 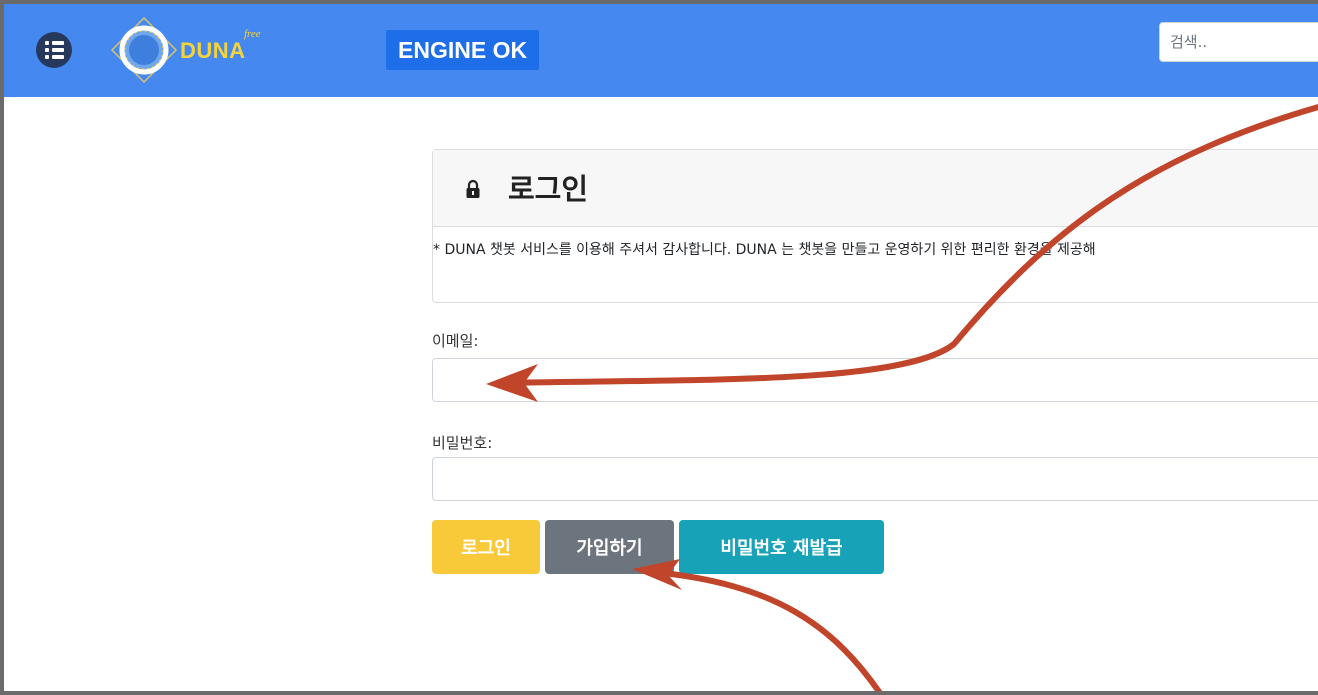 What do you see at coordinates (661, 50) in the screenshot?
I see `top-navbar: DUNA free ENGINE OK 검색..` at bounding box center [661, 50].